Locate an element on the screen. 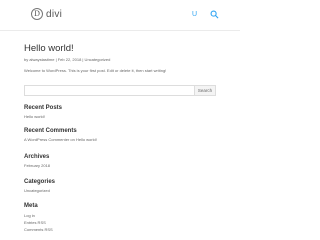 This screenshot has width=320, height=240. search-button: Search is located at coordinates (205, 90).